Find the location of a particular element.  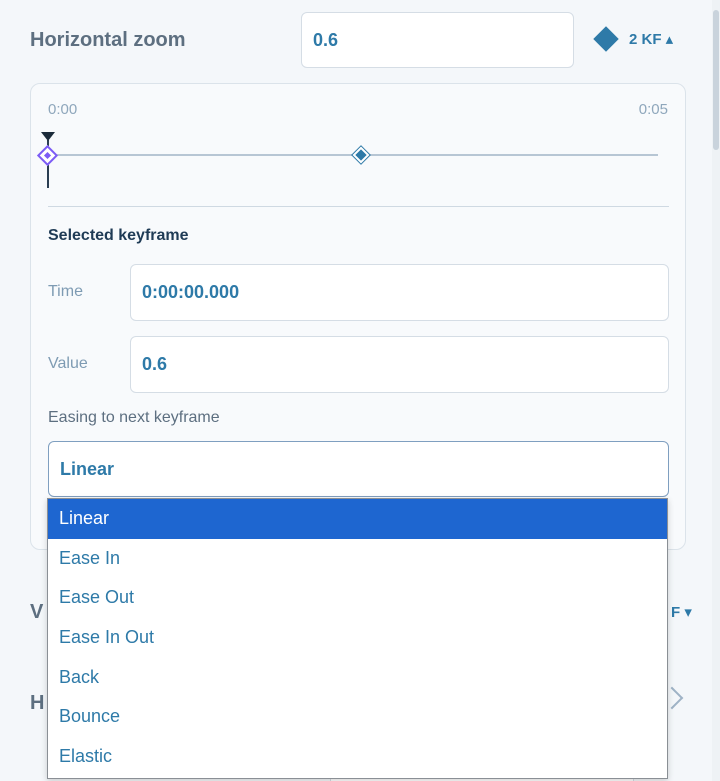

keyframe-toggle: 2 KF ▴ is located at coordinates (633, 39).